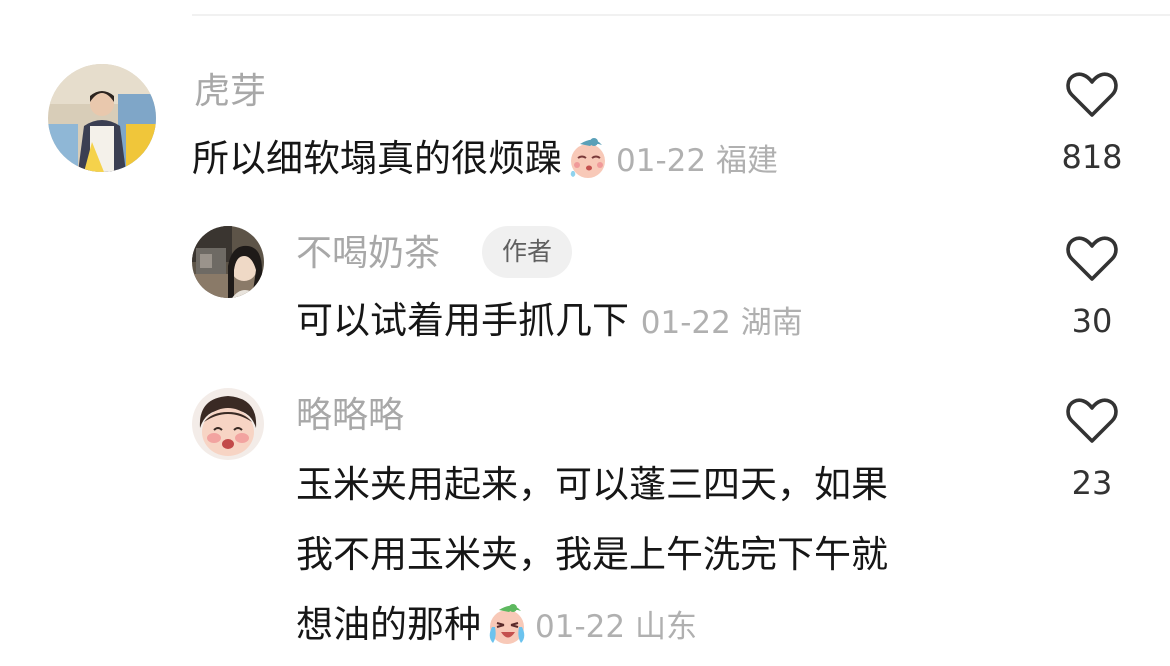 This screenshot has width=1170, height=666. I want to click on comment-location: 山东, so click(665, 627).